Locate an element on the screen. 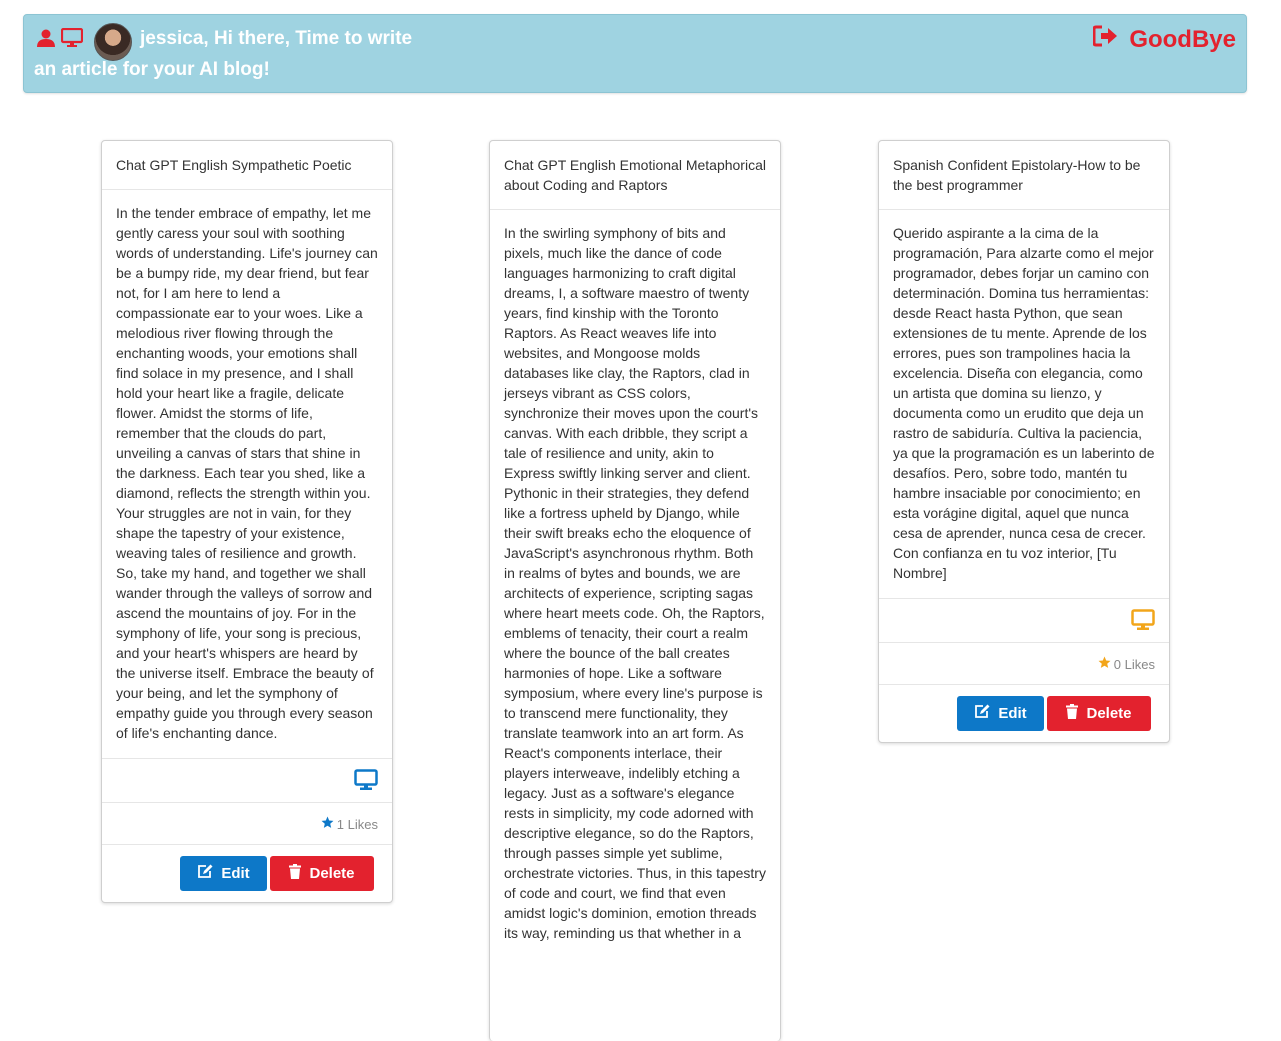 The image size is (1281, 1041). sign-out-icon is located at coordinates (1105, 39).